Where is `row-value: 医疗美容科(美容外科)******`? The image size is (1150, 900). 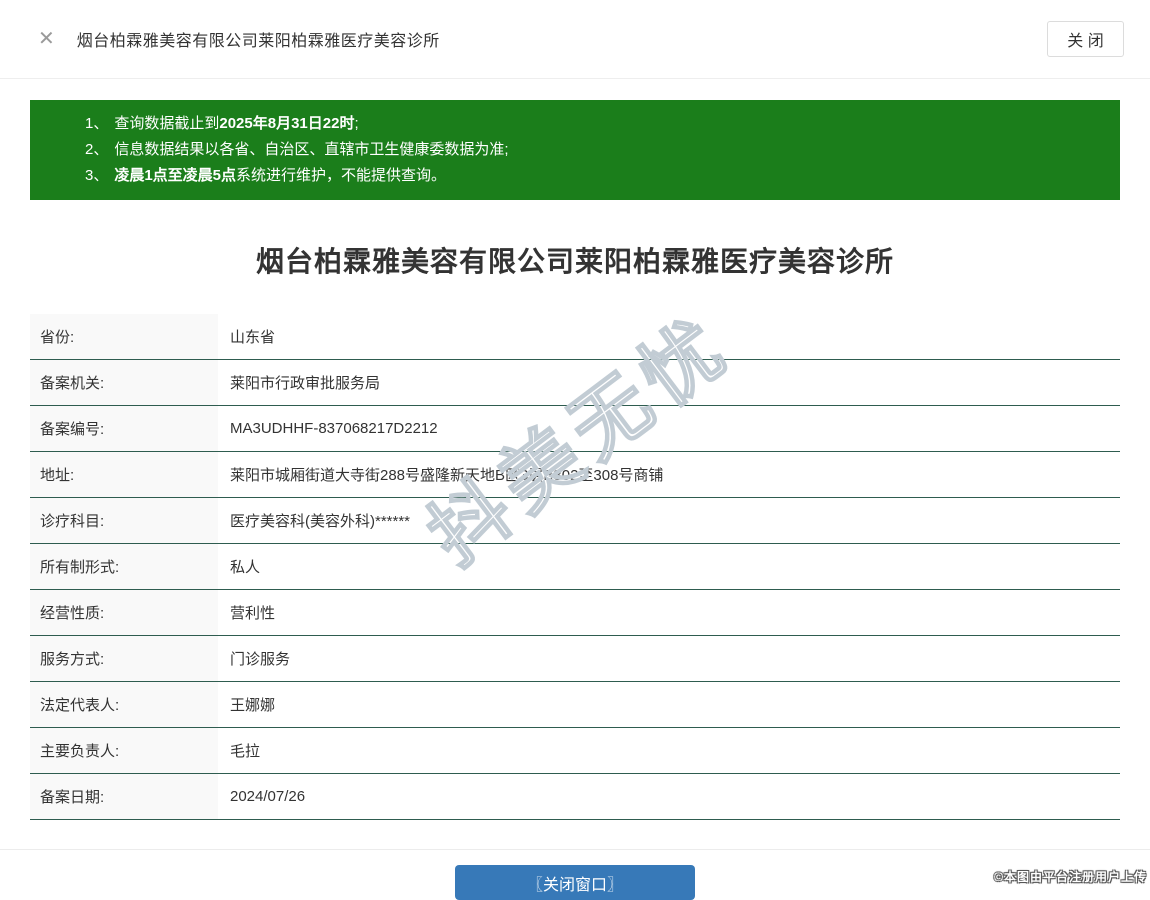
row-value: 医疗美容科(美容外科)****** is located at coordinates (320, 521).